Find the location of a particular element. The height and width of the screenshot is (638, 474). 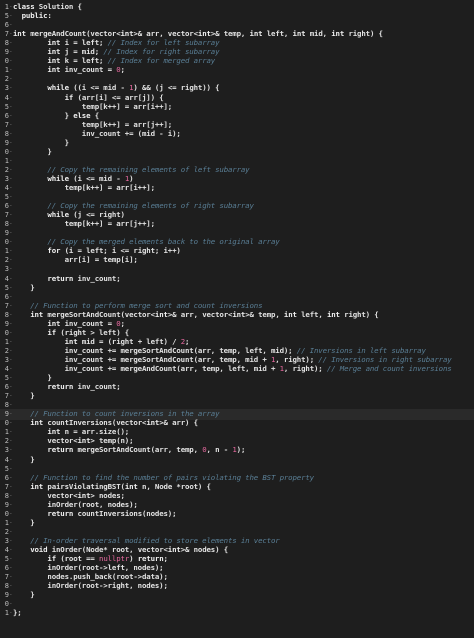

code-token: ; is located at coordinates (187, 341).